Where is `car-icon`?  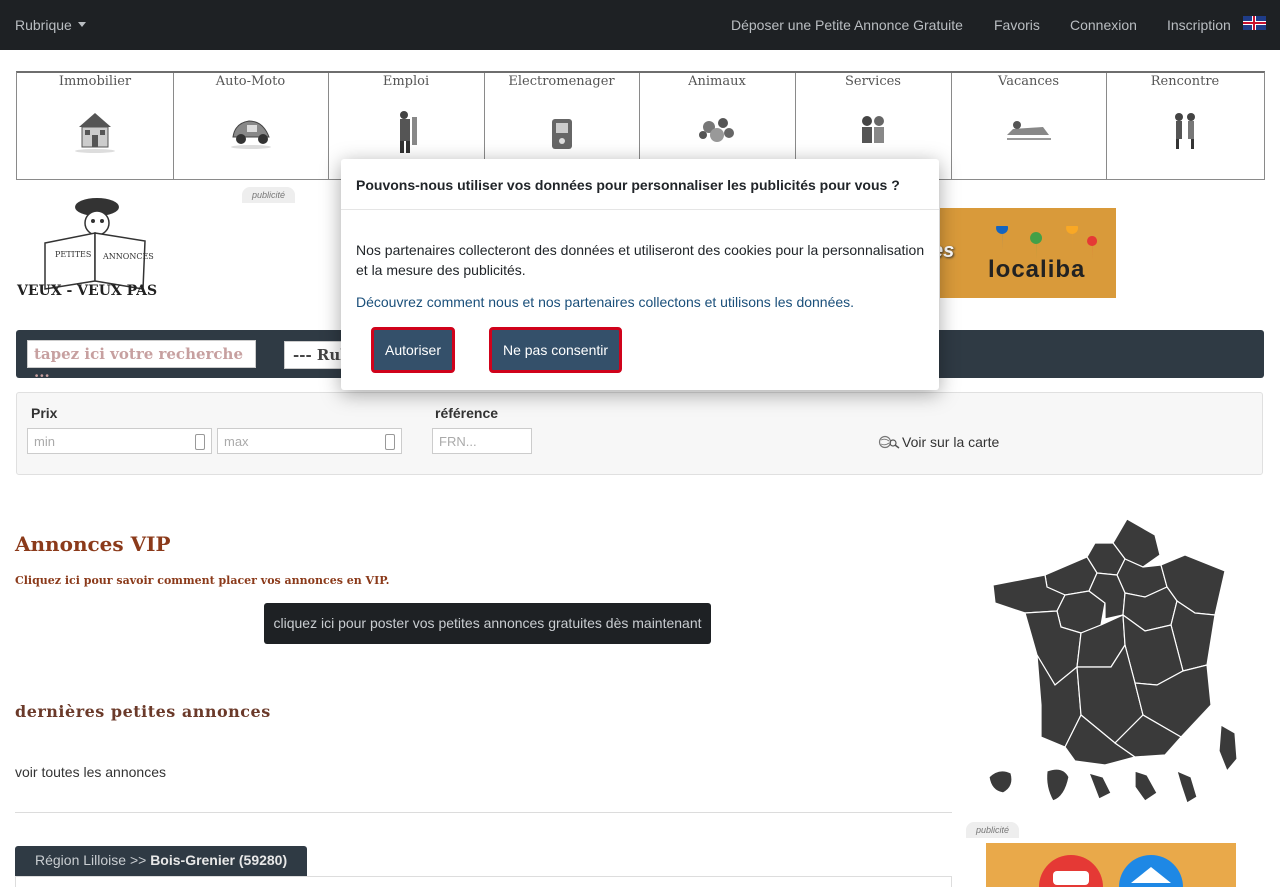 car-icon is located at coordinates (250, 134).